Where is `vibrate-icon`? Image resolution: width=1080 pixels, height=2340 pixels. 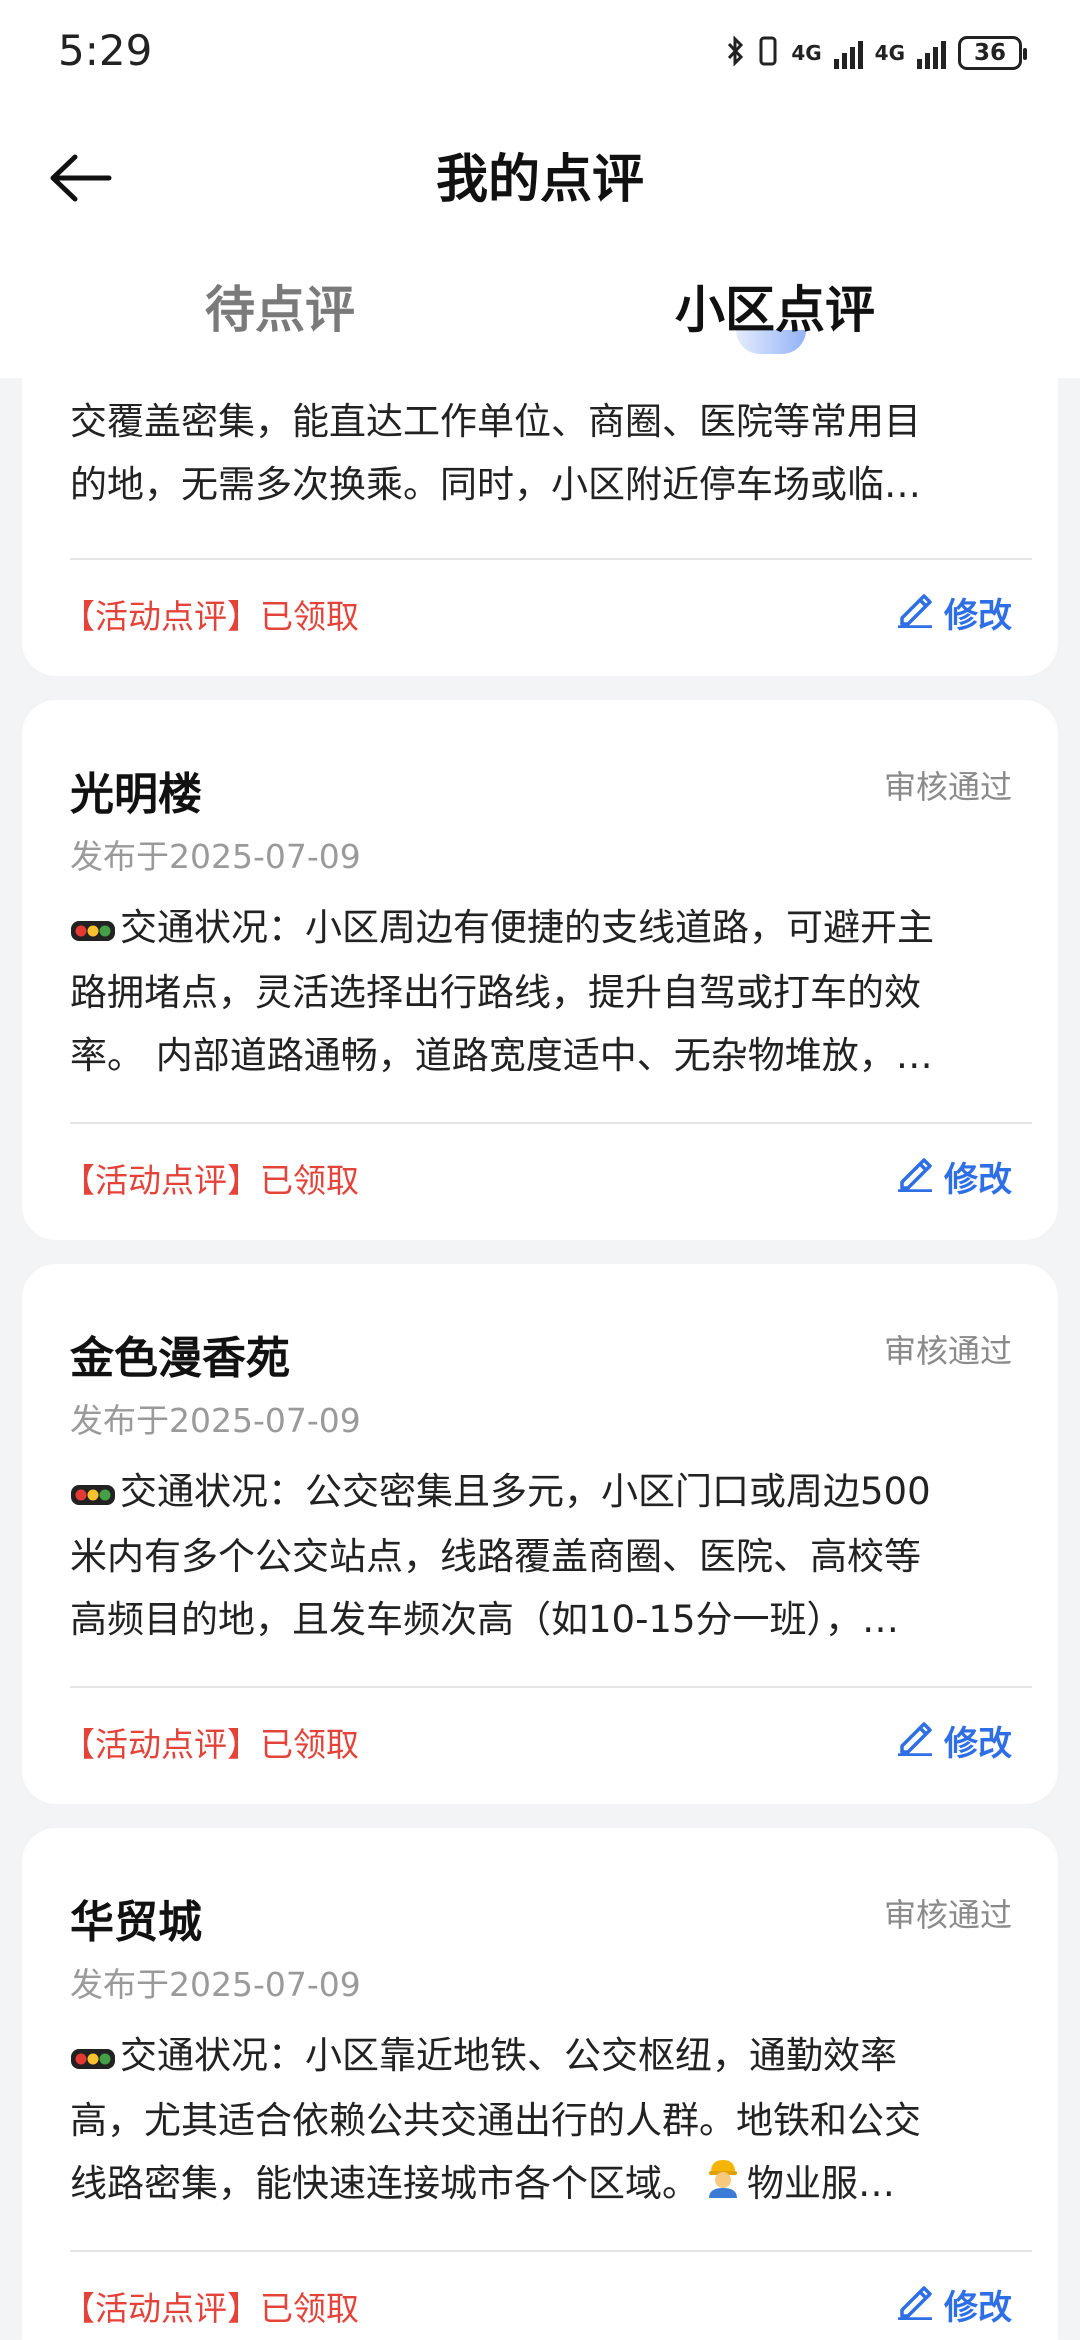
vibrate-icon is located at coordinates (768, 53).